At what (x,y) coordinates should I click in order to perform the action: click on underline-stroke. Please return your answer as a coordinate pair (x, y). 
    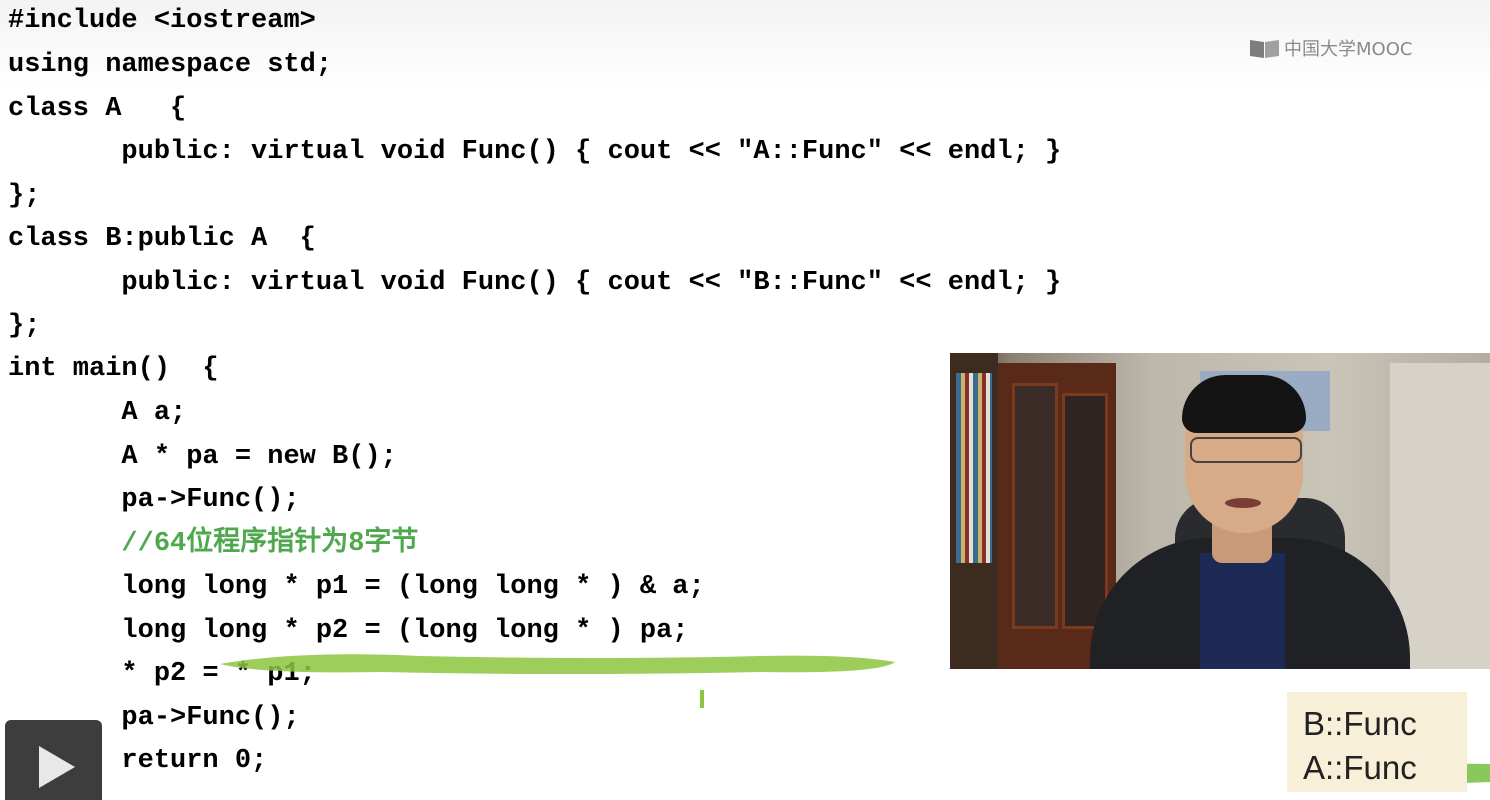
    Looking at the image, I should click on (557, 664).